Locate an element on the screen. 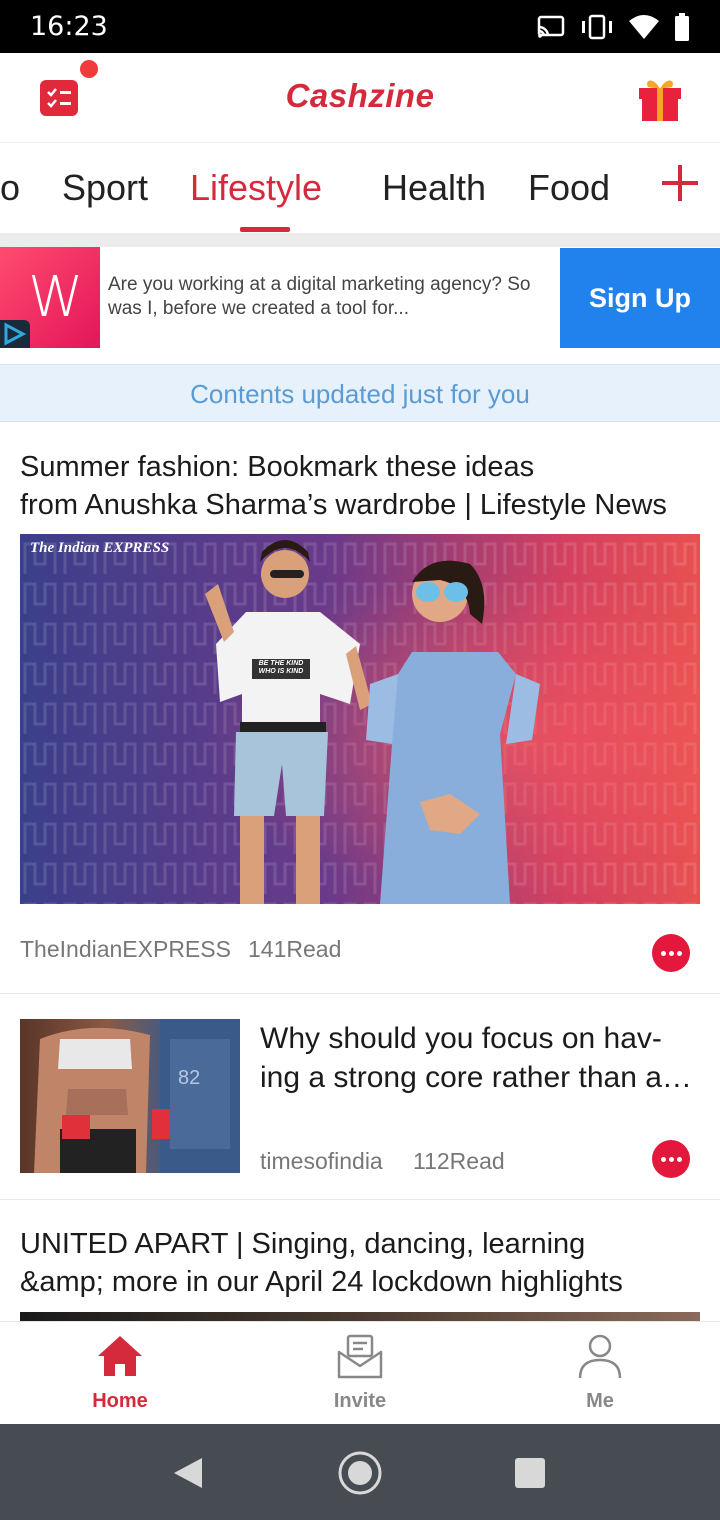 This screenshot has width=720, height=1520. thumbnail-number: 82 is located at coordinates (189, 1078).